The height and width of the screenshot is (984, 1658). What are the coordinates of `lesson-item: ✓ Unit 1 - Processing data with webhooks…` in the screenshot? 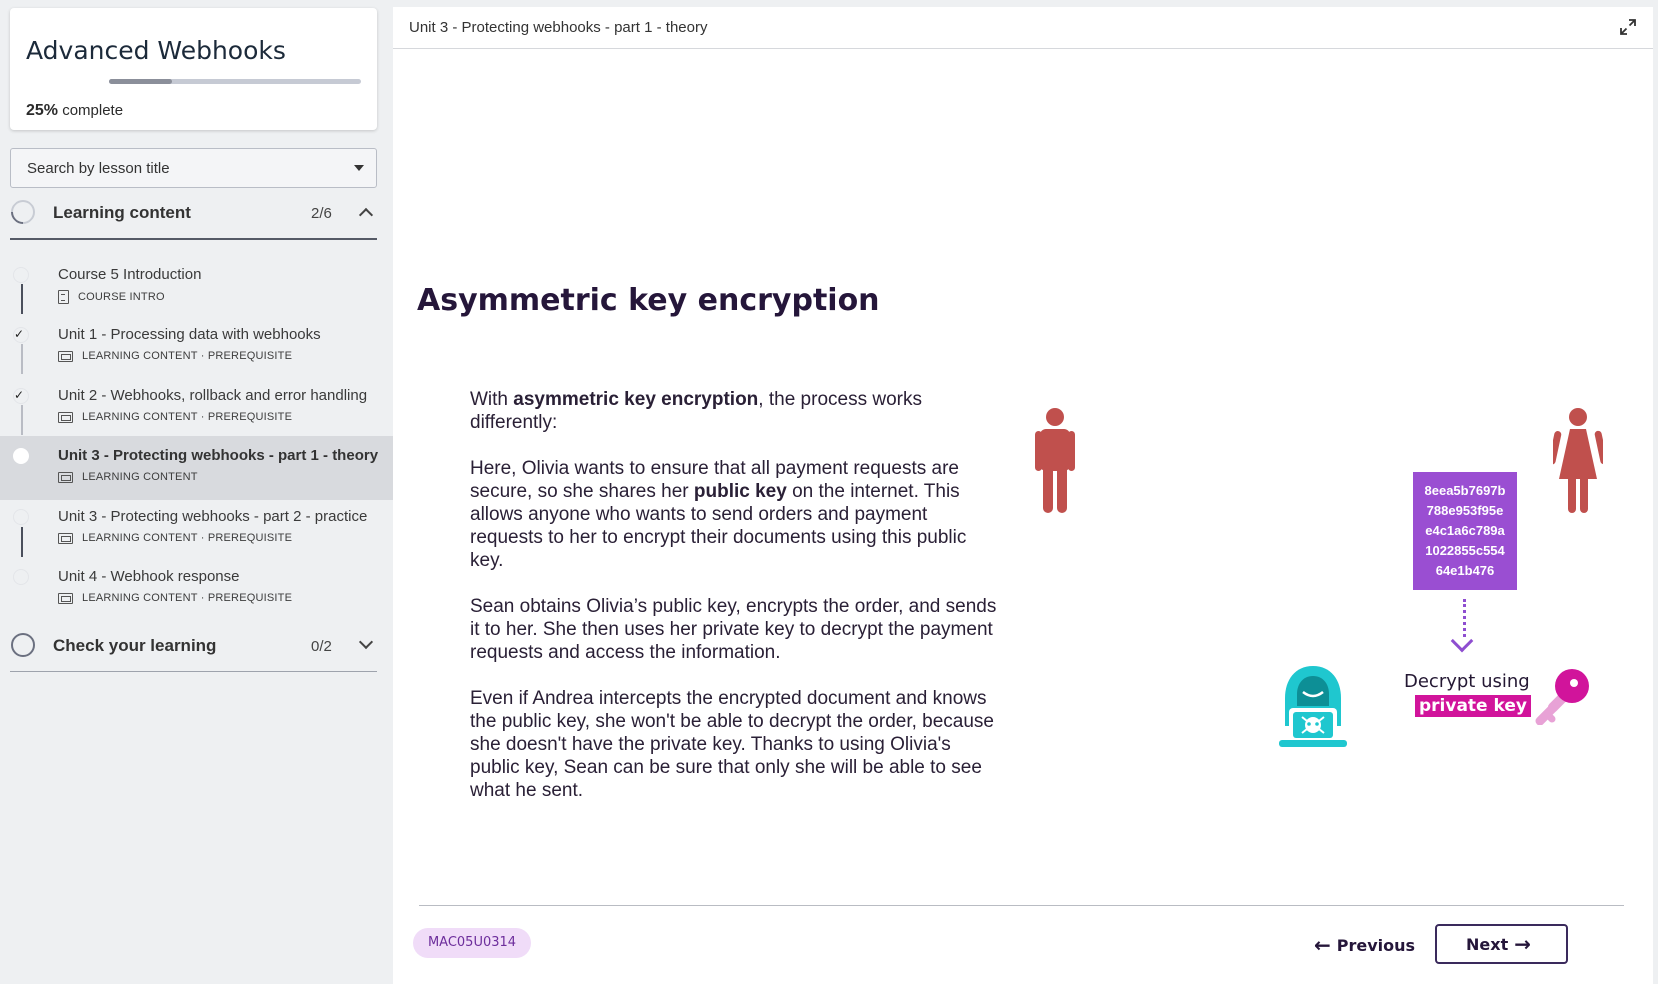 It's located at (196, 347).